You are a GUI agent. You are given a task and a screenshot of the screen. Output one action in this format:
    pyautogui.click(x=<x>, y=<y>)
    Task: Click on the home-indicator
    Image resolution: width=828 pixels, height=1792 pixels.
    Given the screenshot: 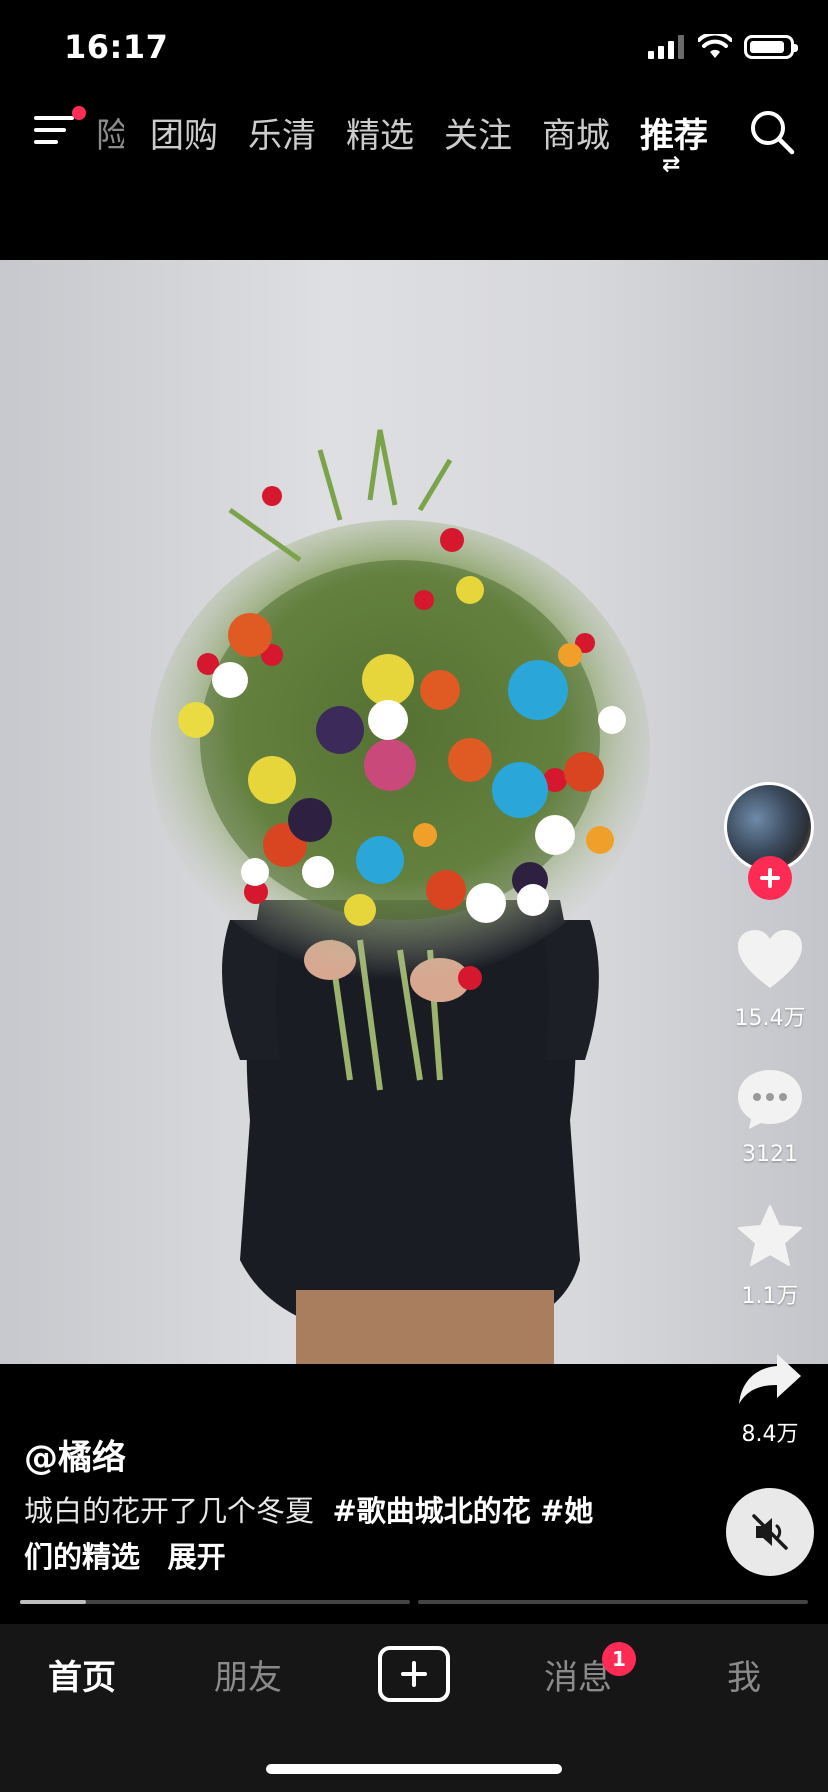 What is the action you would take?
    pyautogui.click(x=414, y=1769)
    